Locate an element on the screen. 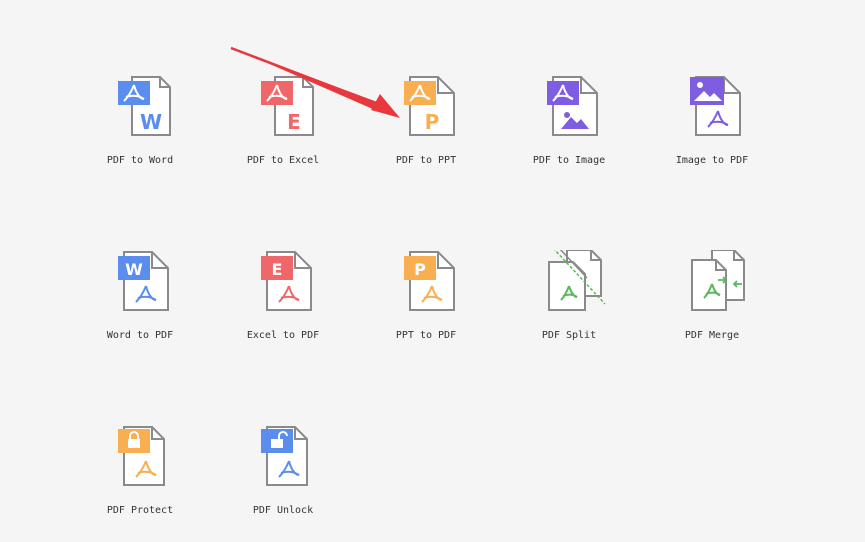 The height and width of the screenshot is (542, 865). pdf-to-excel-icon: E is located at coordinates (287, 106).